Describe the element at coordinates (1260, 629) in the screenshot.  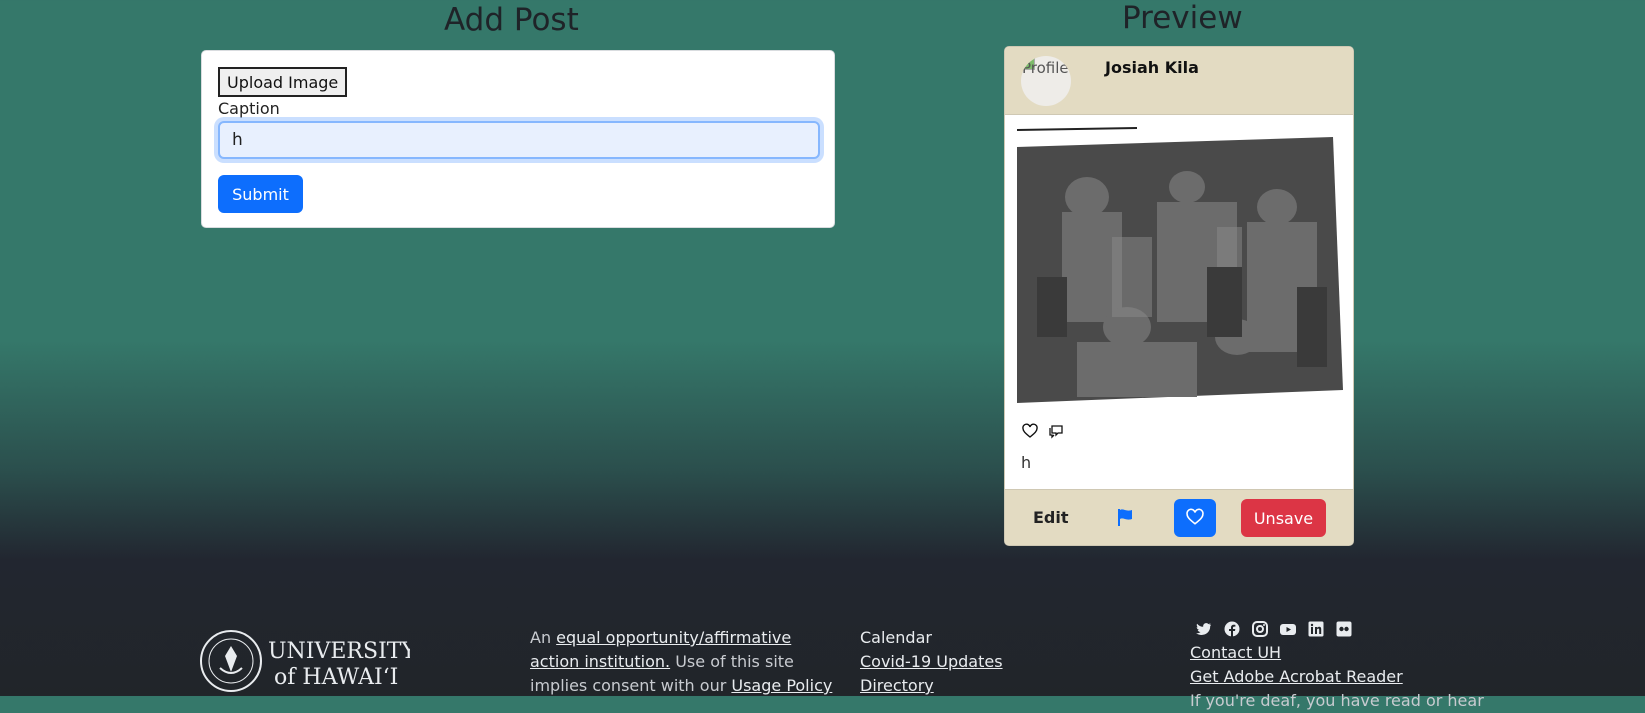
I see `instagram-icon` at that location.